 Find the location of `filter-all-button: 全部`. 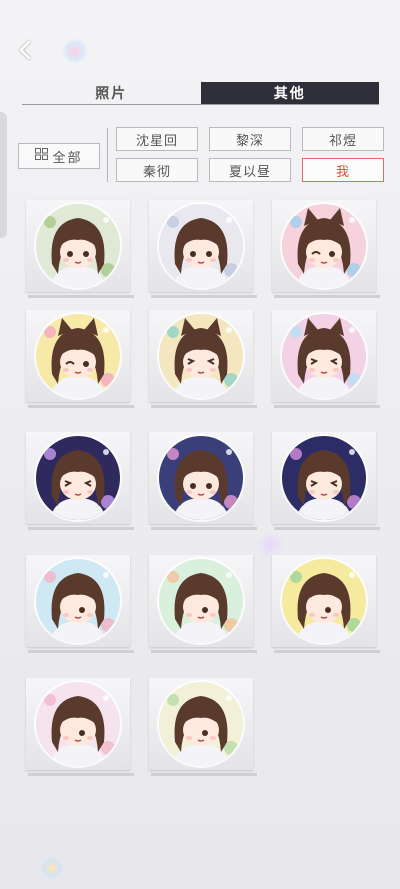

filter-all-button: 全部 is located at coordinates (59, 156).